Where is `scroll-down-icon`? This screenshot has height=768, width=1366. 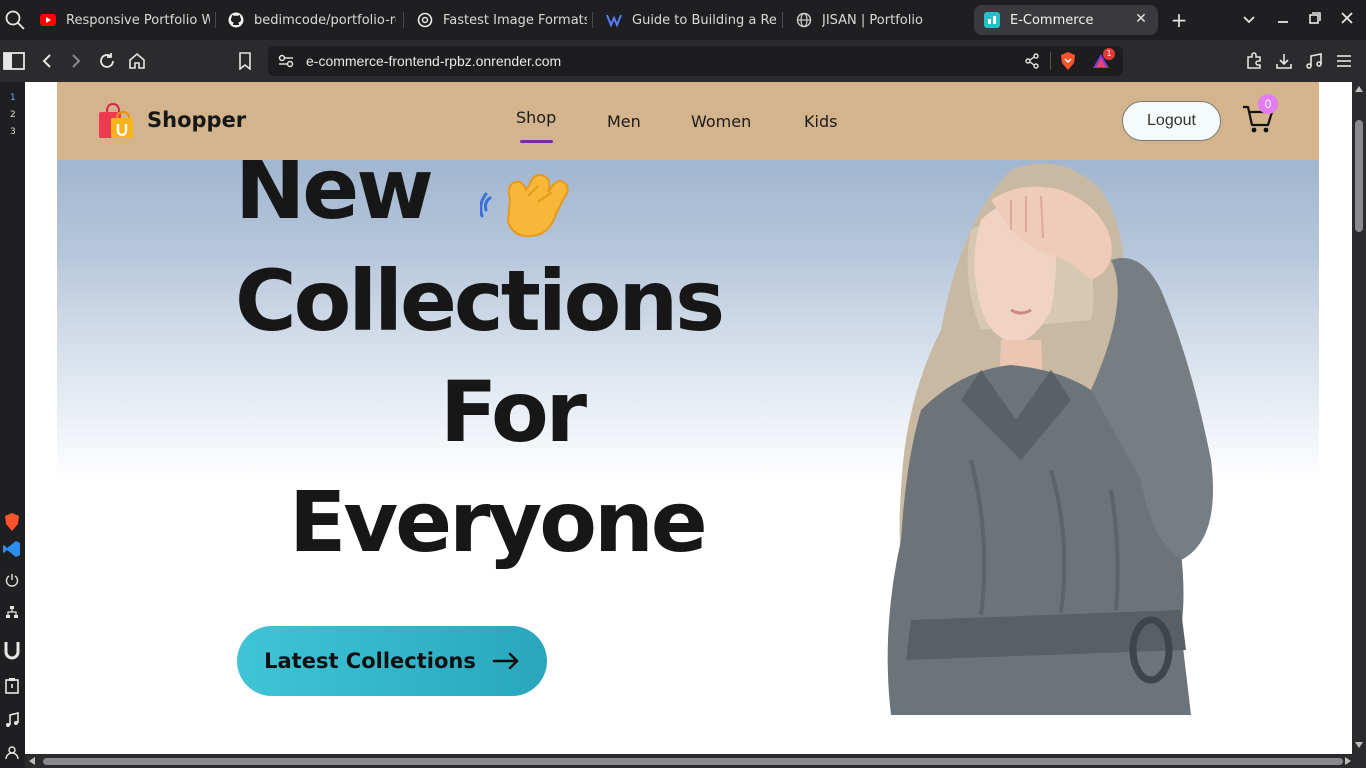 scroll-down-icon is located at coordinates (1359, 745).